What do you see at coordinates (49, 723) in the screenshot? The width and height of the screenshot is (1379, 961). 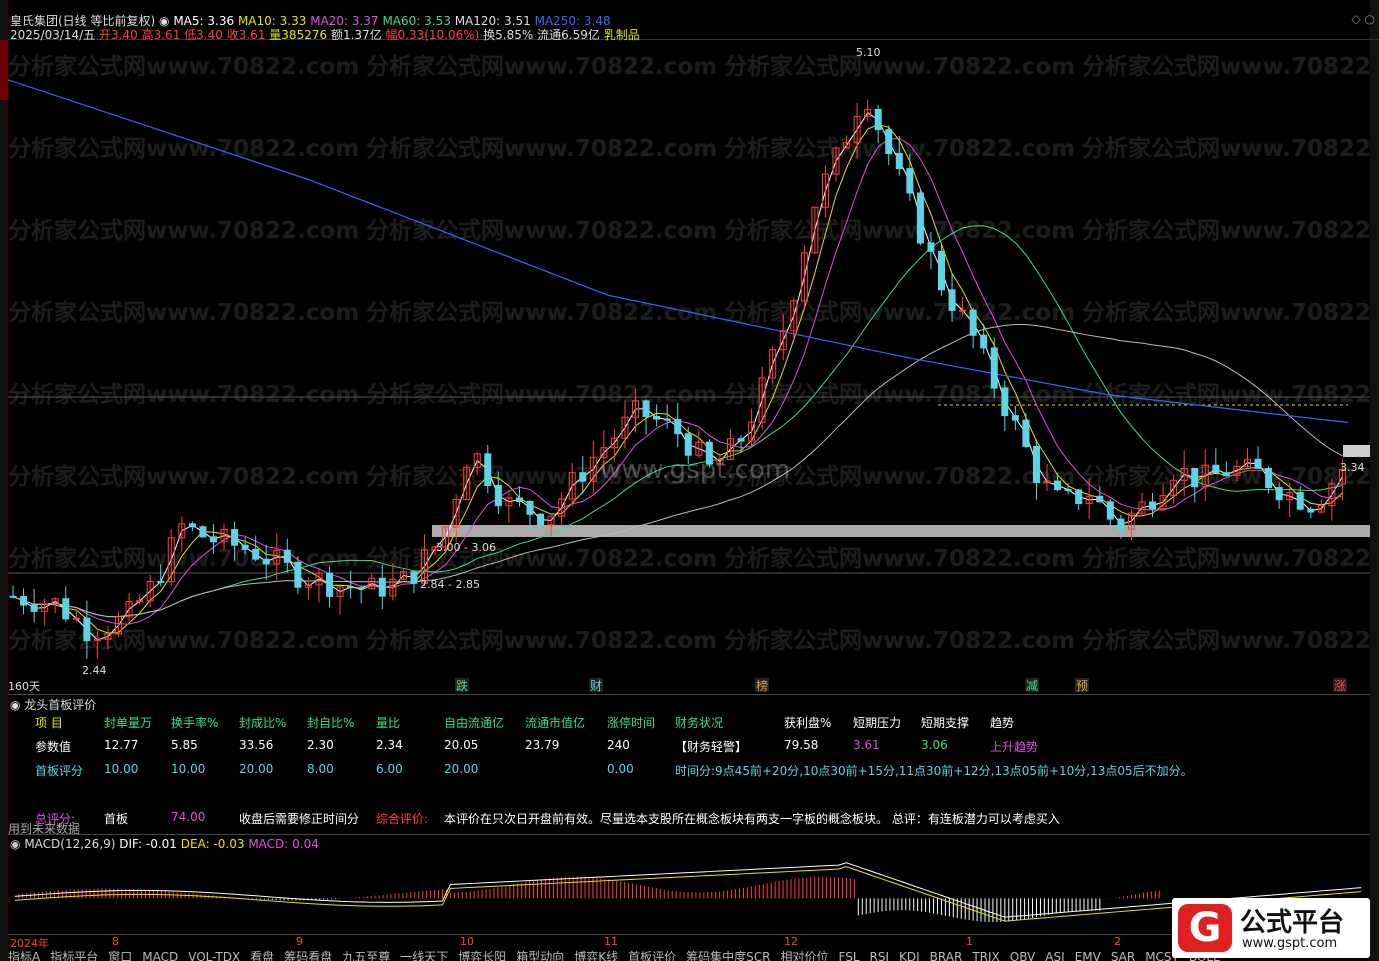 I see `panel-header-cell: 项 目` at bounding box center [49, 723].